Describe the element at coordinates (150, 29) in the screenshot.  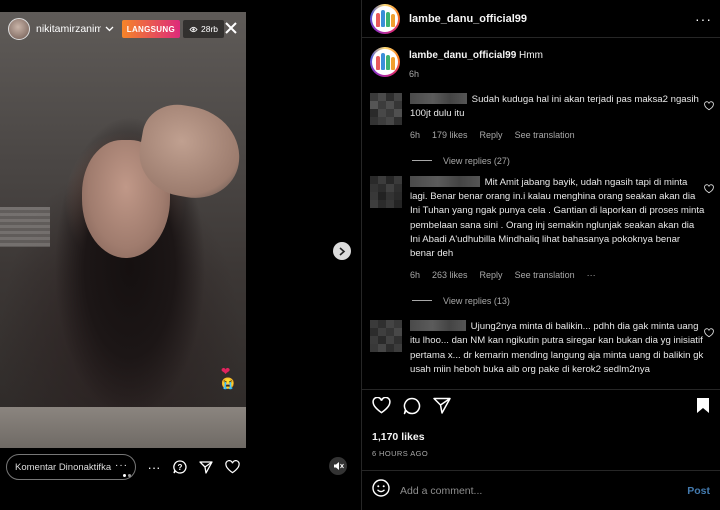
I see `live-badge: LANGSUNG` at that location.